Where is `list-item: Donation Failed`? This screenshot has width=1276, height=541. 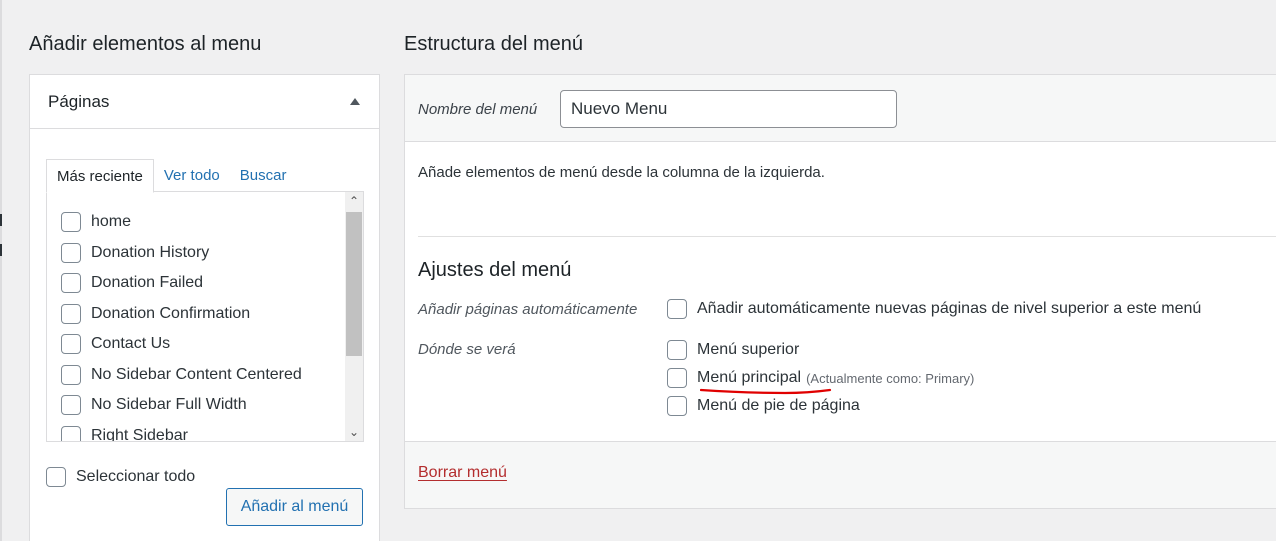
list-item: Donation Failed is located at coordinates (181, 283).